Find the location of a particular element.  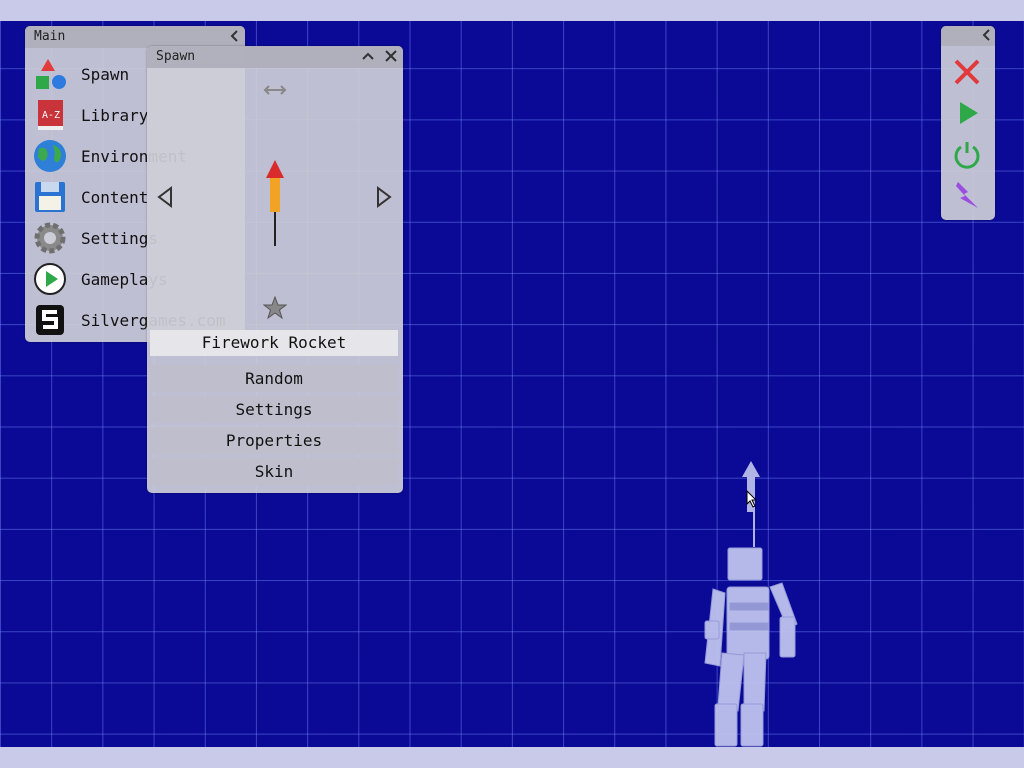

properties-button: Properties is located at coordinates (274, 440).